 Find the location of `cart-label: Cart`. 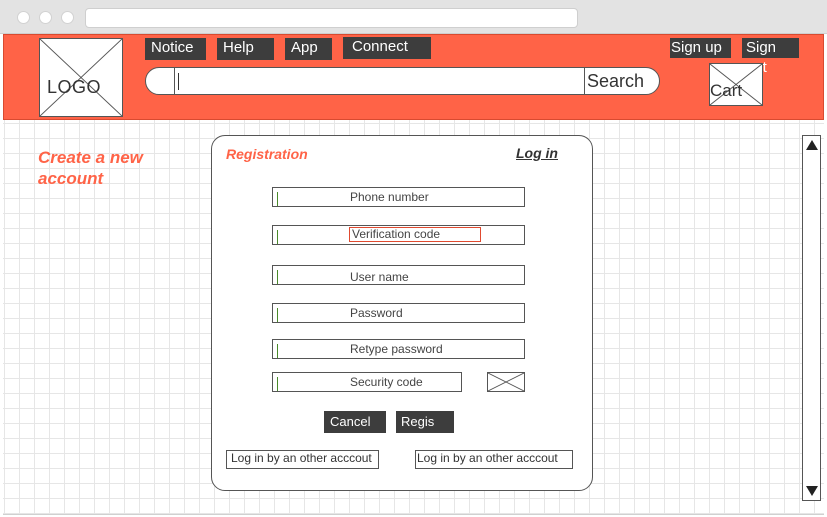

cart-label: Cart is located at coordinates (726, 90).